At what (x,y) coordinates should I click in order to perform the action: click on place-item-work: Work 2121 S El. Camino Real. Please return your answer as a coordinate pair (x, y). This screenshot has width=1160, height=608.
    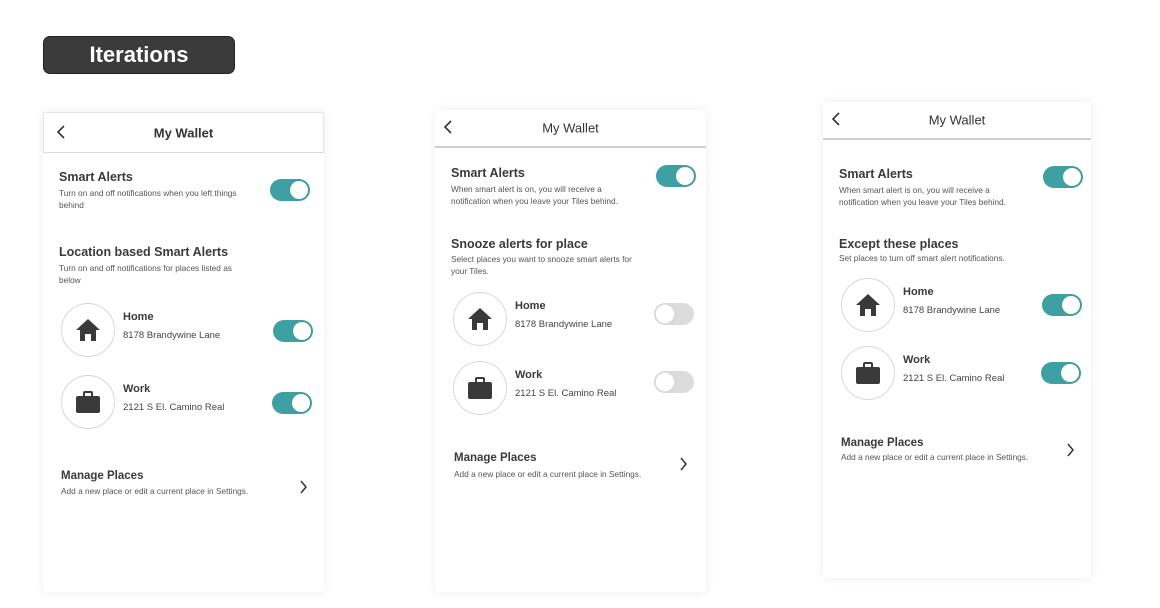
    Looking at the image, I should click on (181, 403).